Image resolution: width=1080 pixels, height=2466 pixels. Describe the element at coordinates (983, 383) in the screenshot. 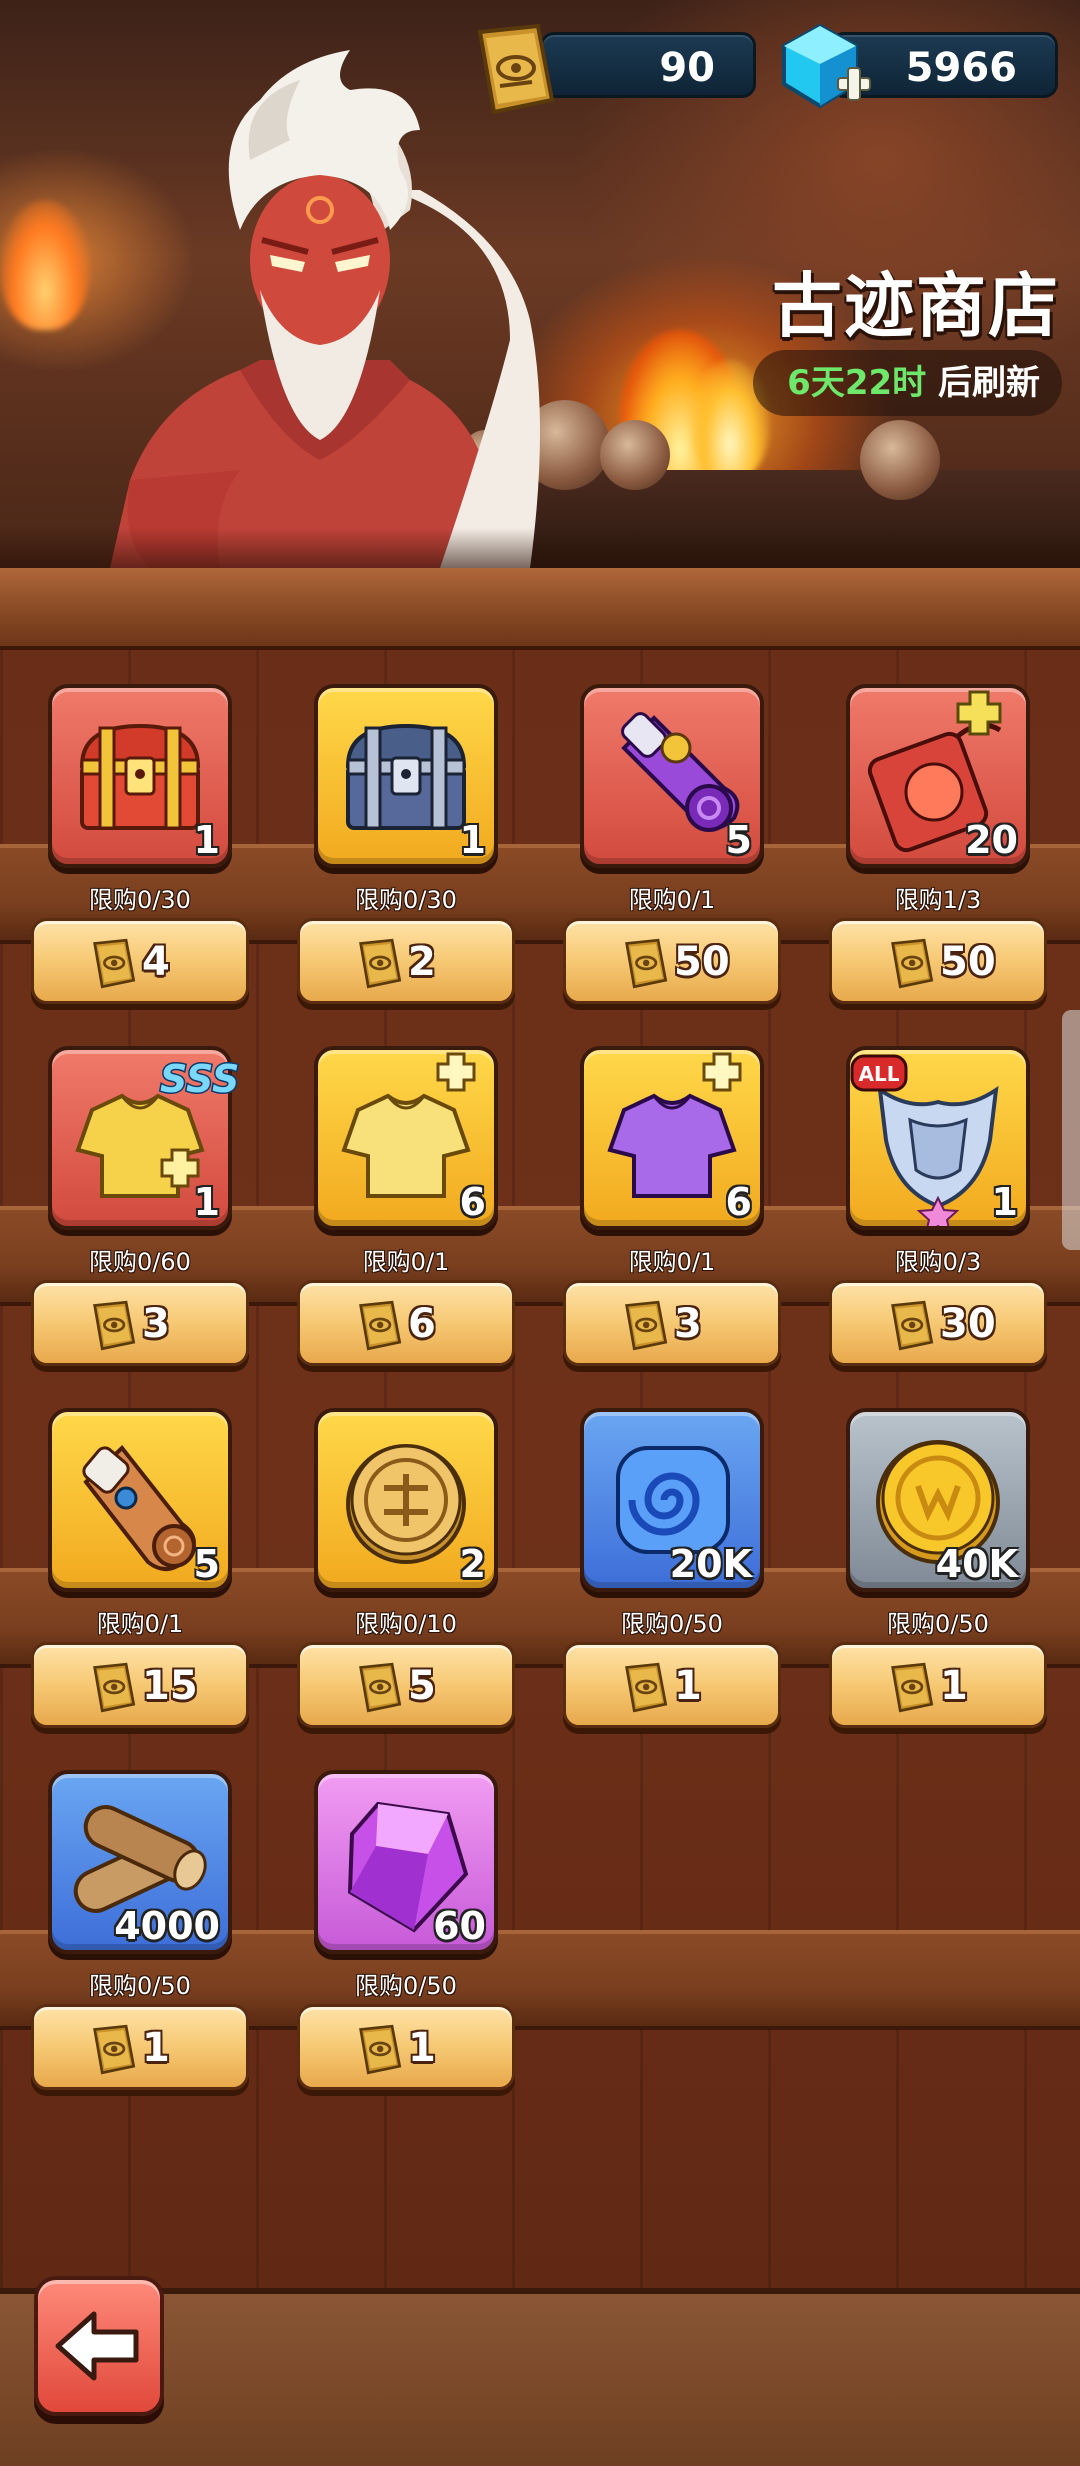

I see `refresh-suffix: 后刷新` at that location.